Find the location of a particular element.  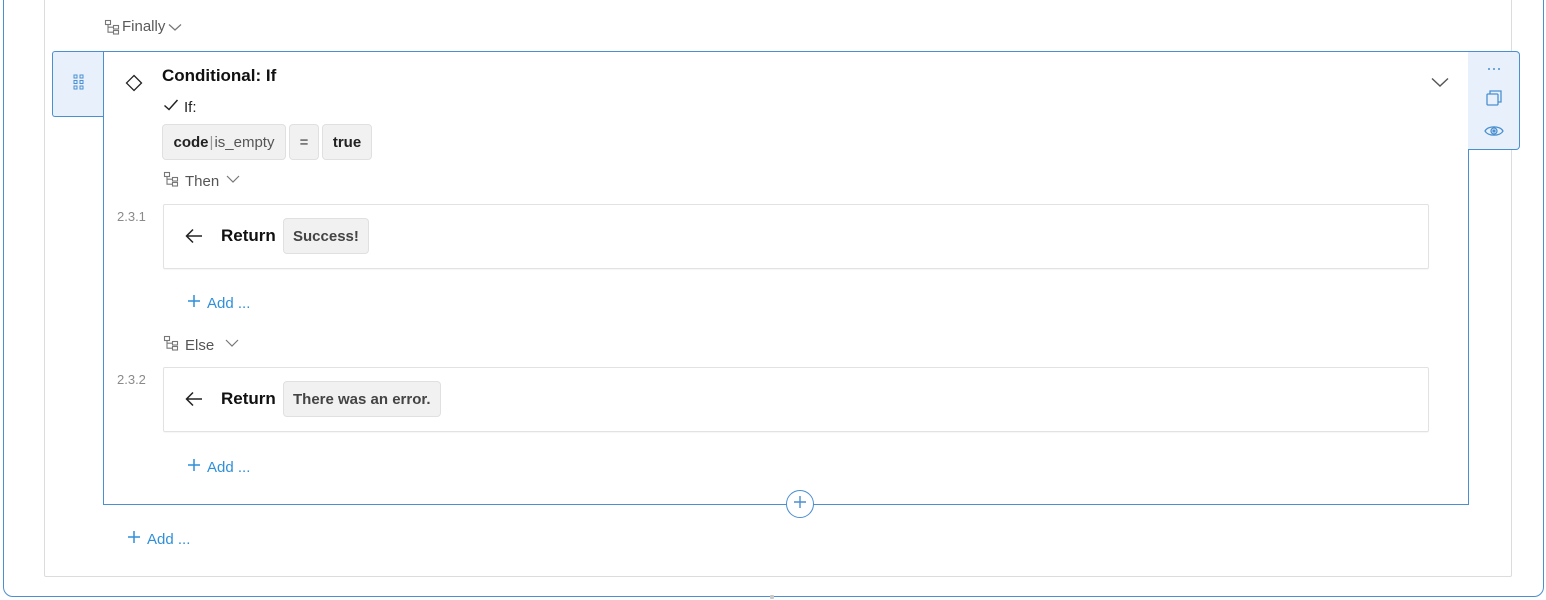

if-label: If: is located at coordinates (190, 107).